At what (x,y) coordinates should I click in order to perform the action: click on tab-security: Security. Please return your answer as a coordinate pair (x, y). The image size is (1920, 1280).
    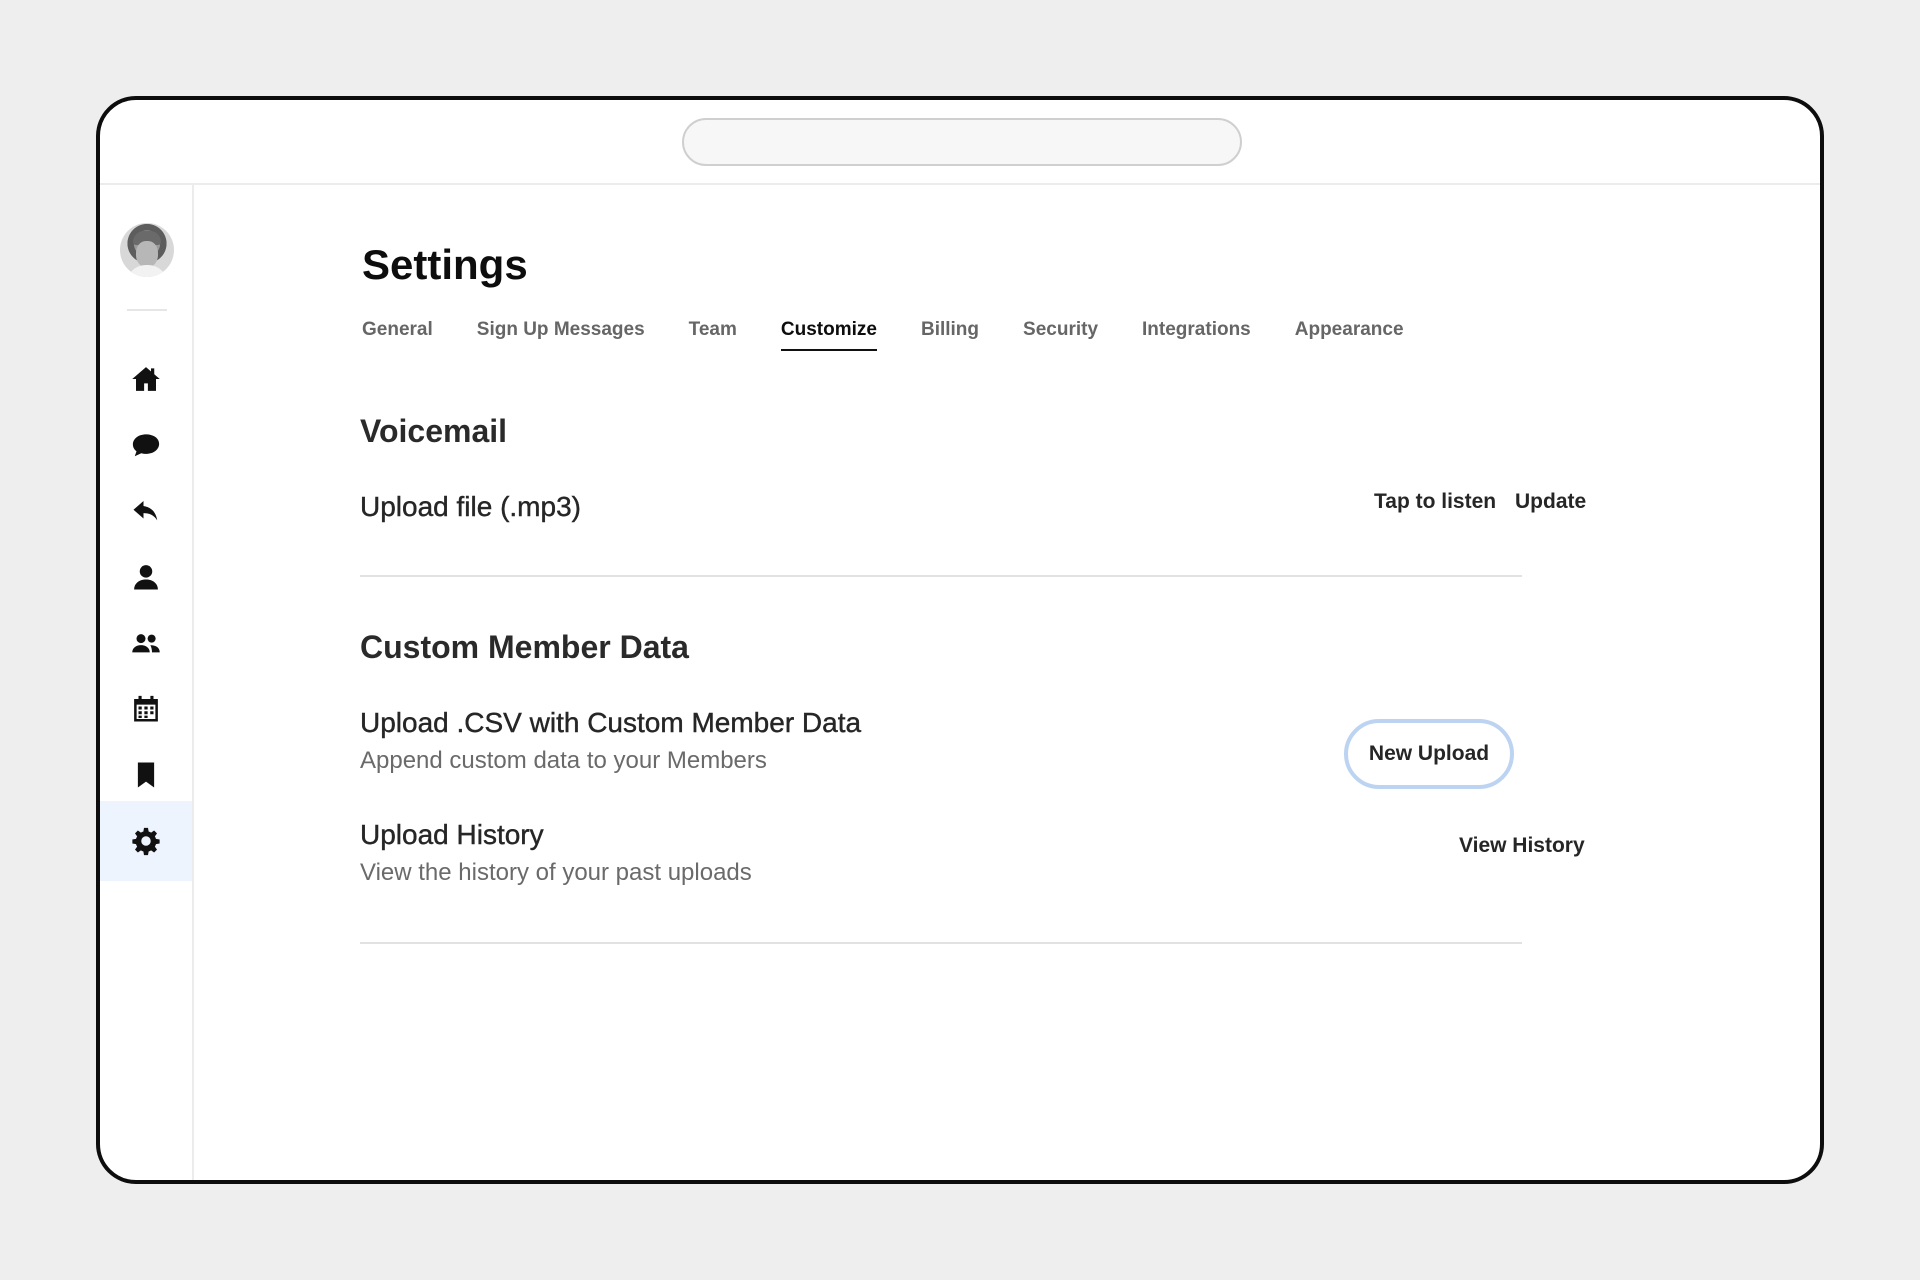
    Looking at the image, I should click on (1060, 335).